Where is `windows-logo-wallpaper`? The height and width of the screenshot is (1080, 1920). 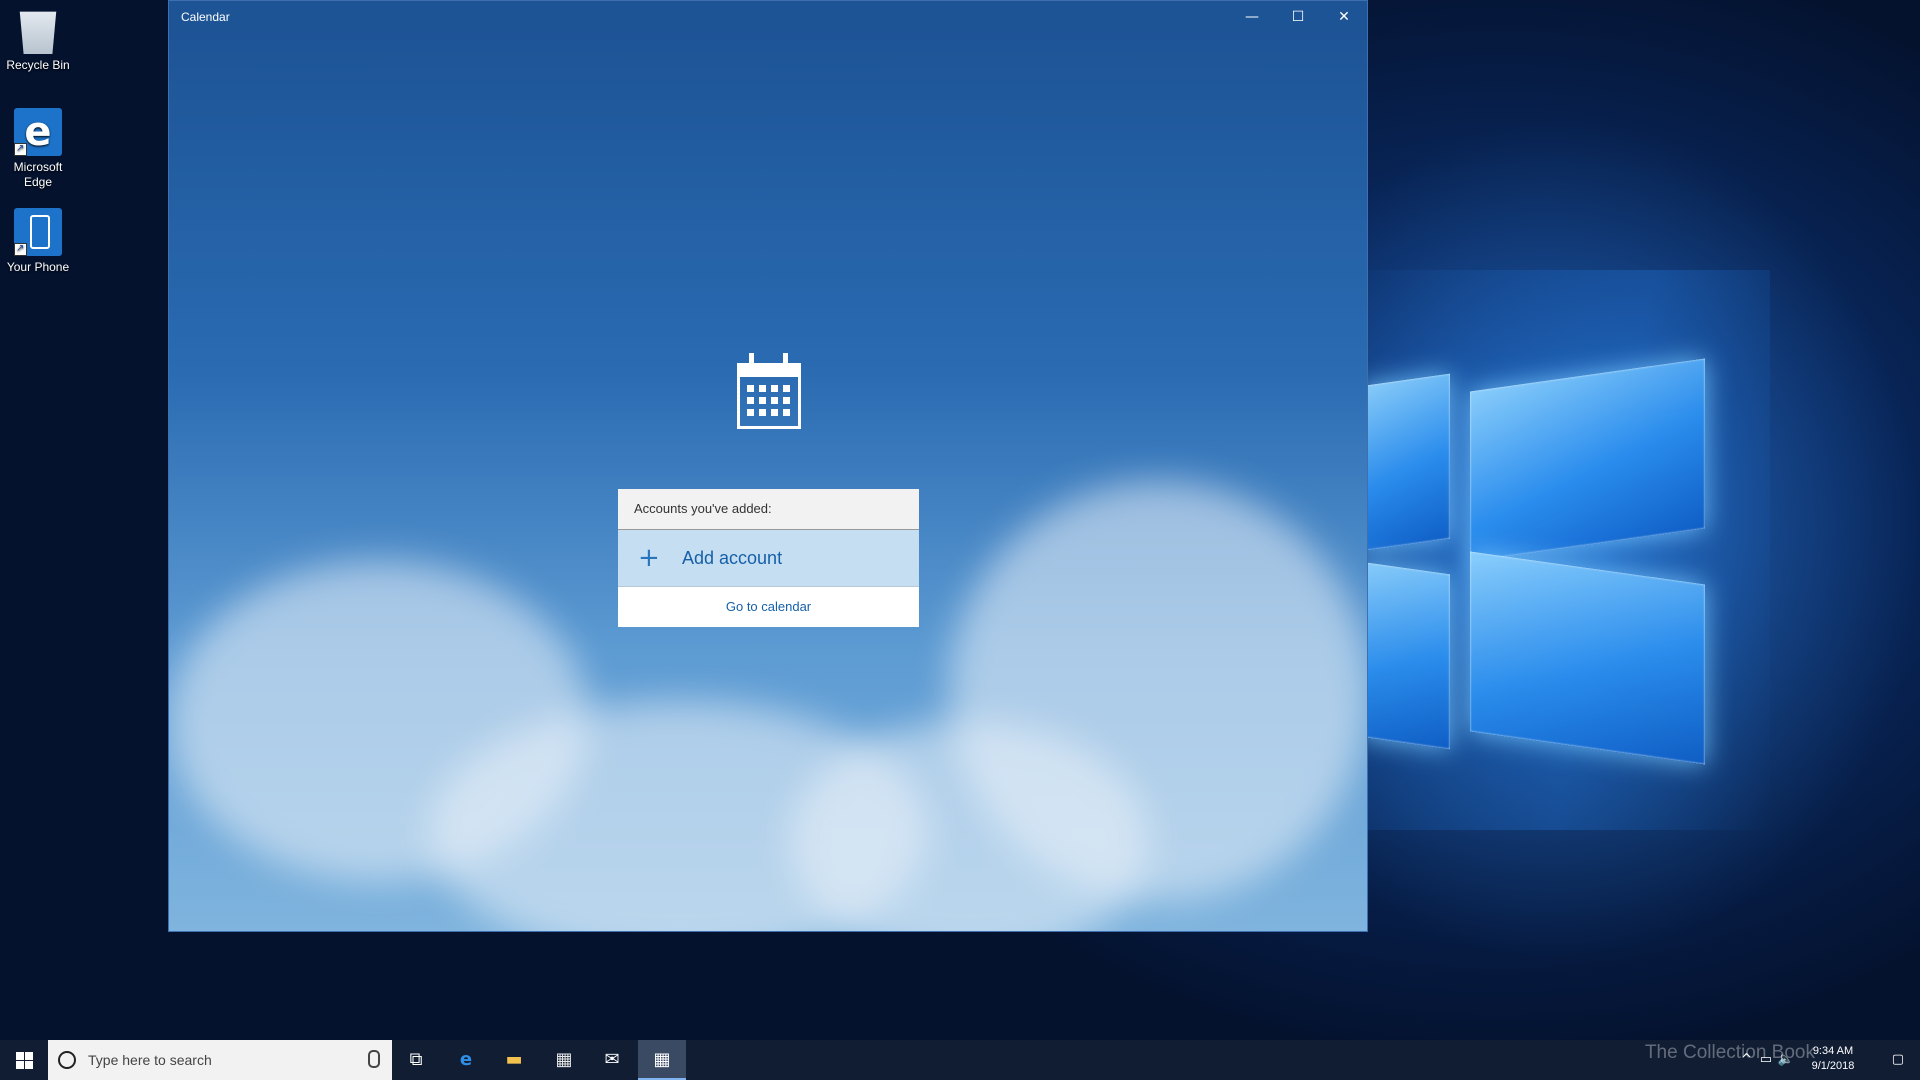 windows-logo-wallpaper is located at coordinates (1540, 565).